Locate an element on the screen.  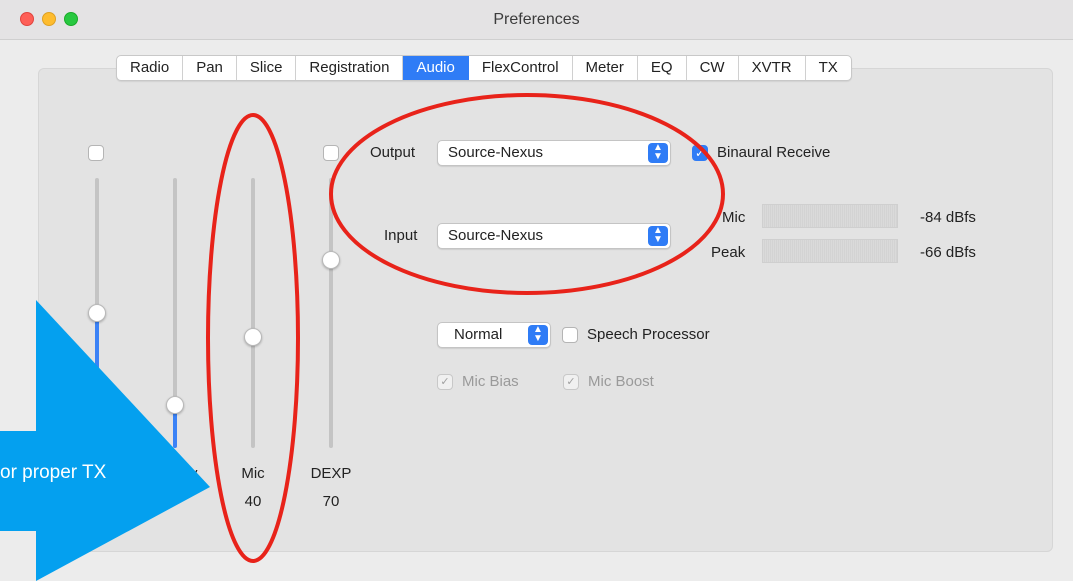
audio-io-highlight-ellipse is located at coordinates (527, 194).